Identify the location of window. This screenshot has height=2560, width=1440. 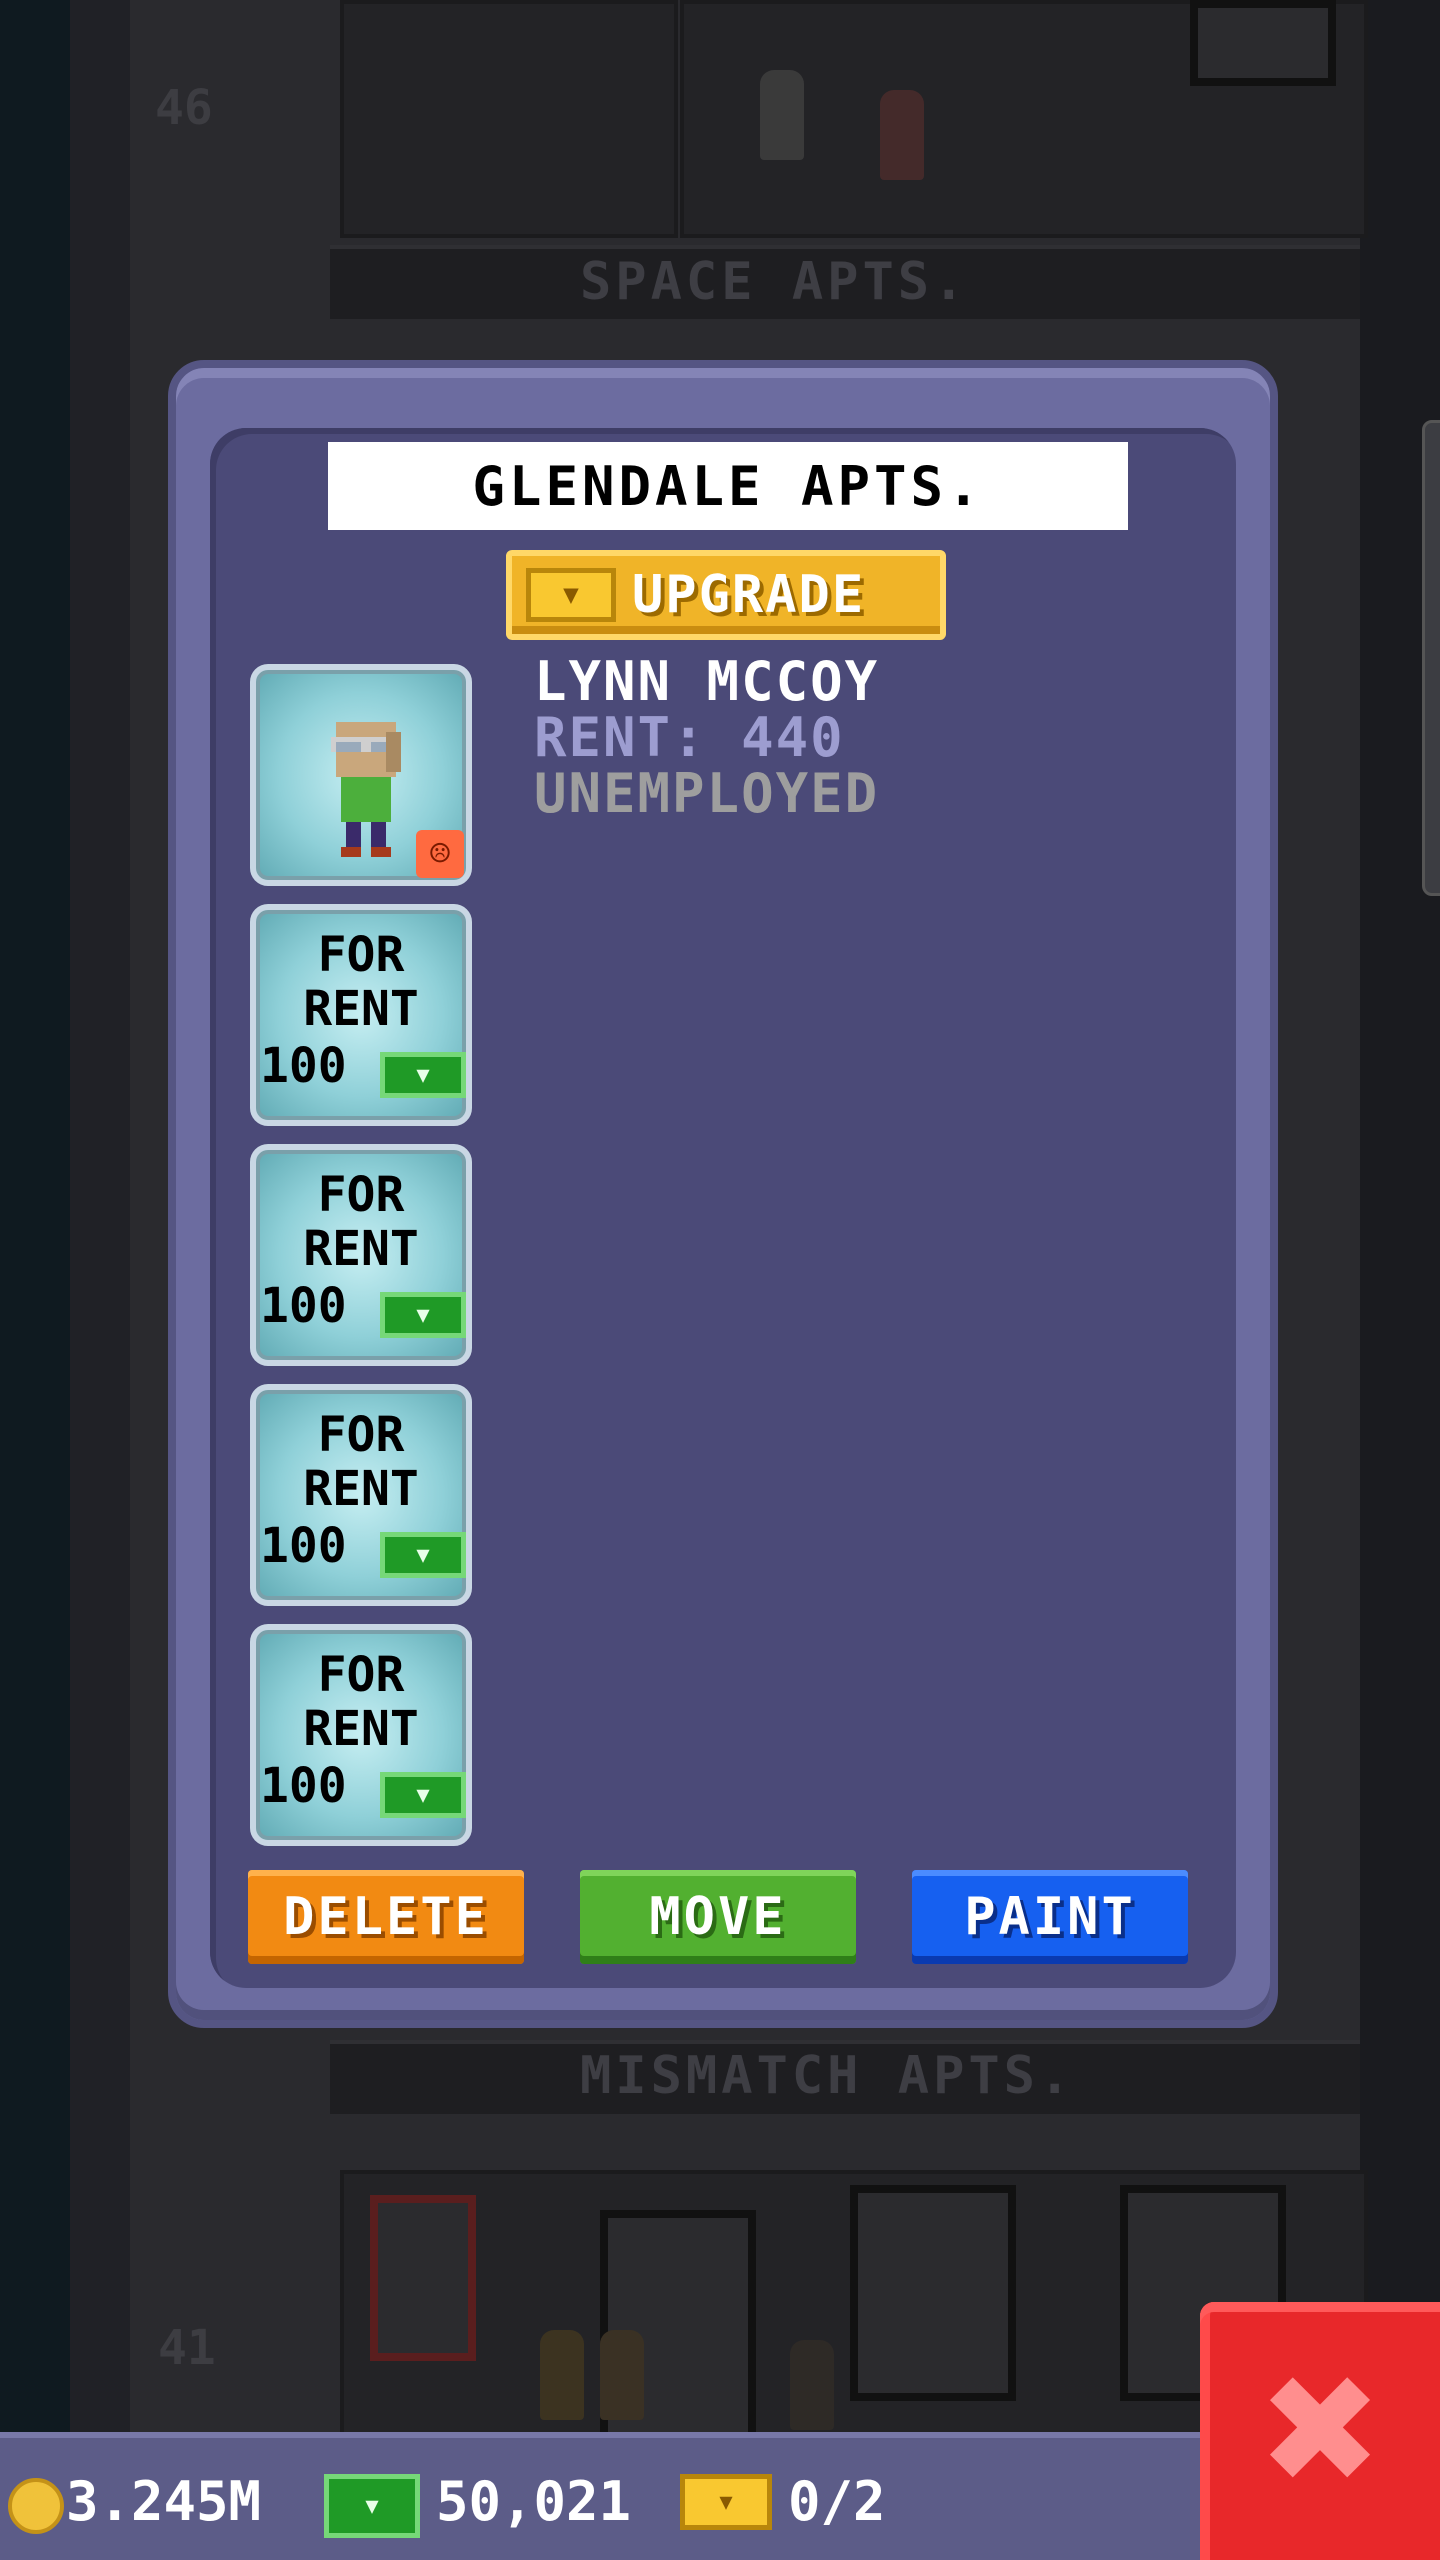
(933, 2293).